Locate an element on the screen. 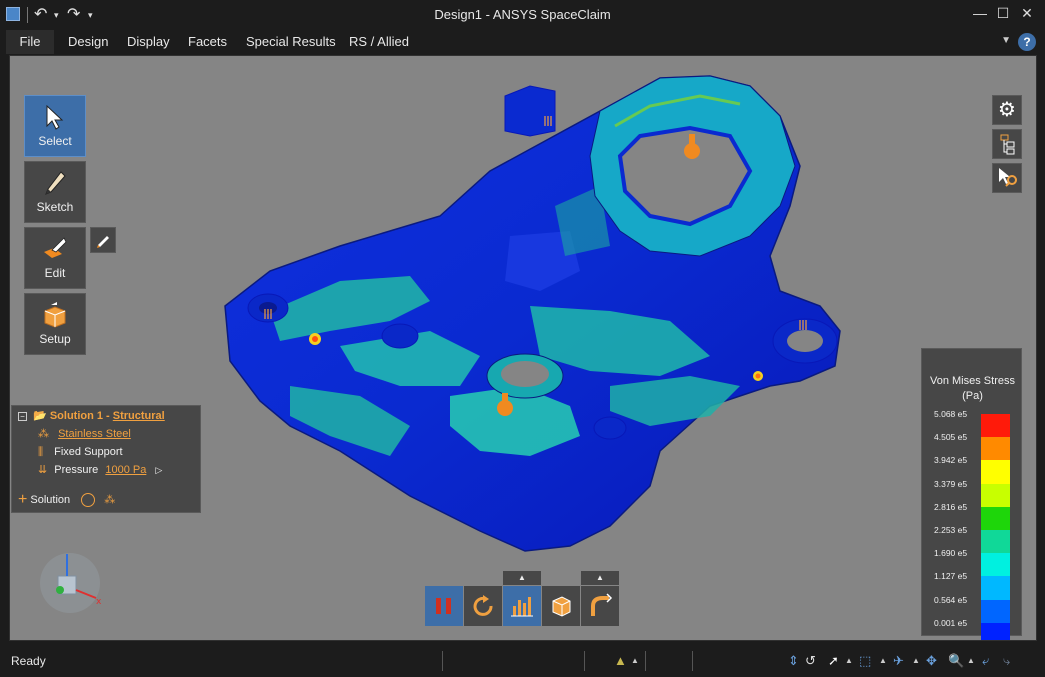  legend-label: 1.127 e5 is located at coordinates (951, 576).